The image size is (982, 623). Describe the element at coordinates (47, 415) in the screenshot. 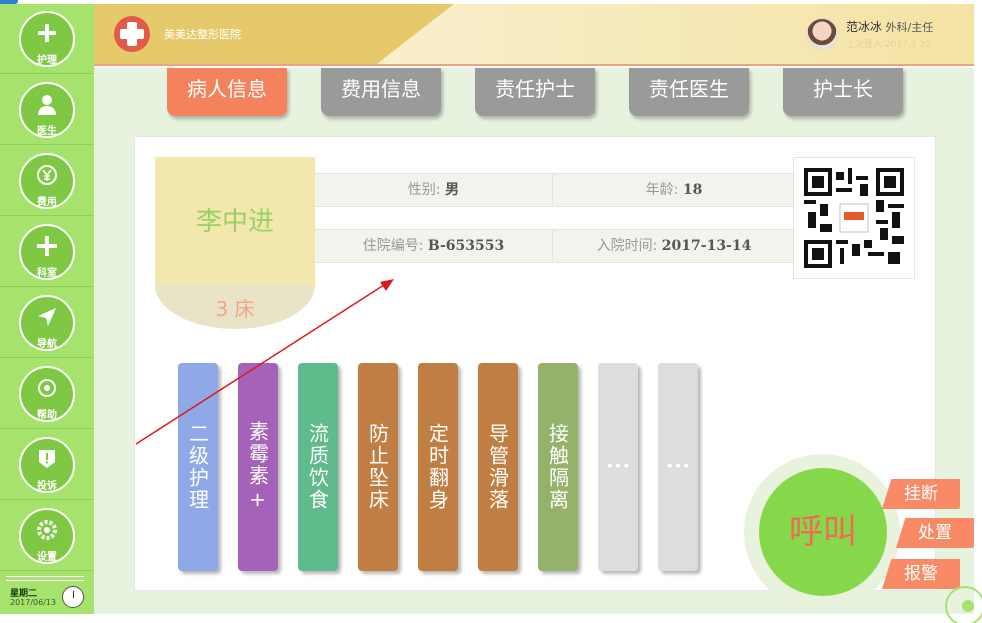

I see `sidebar-item-label: 帮助` at that location.